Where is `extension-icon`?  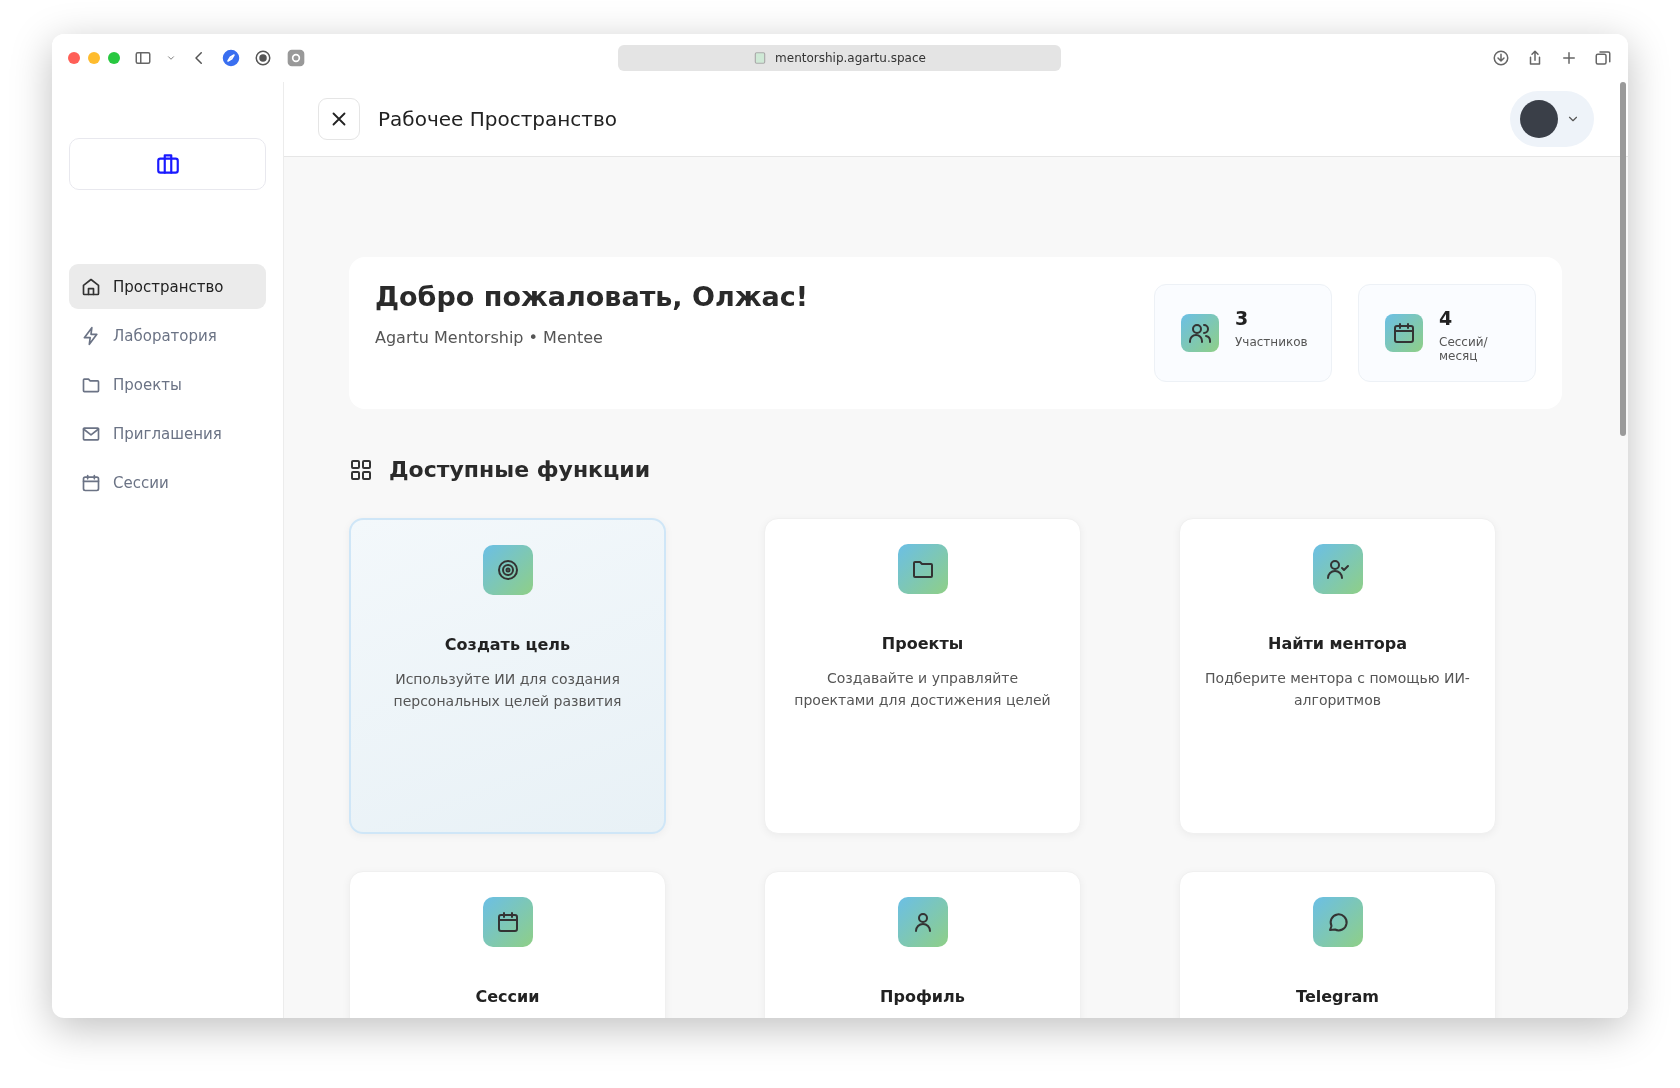 extension-icon is located at coordinates (296, 58).